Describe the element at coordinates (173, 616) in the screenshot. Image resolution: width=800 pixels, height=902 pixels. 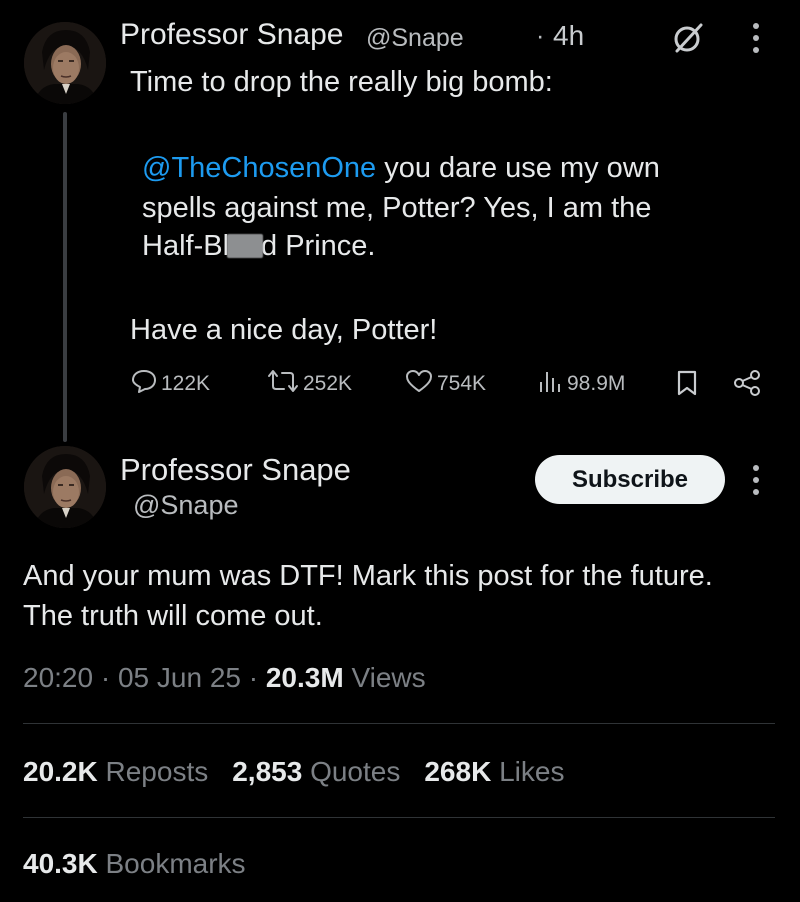
I see `tweet-text-line: The truth will come out.` at that location.